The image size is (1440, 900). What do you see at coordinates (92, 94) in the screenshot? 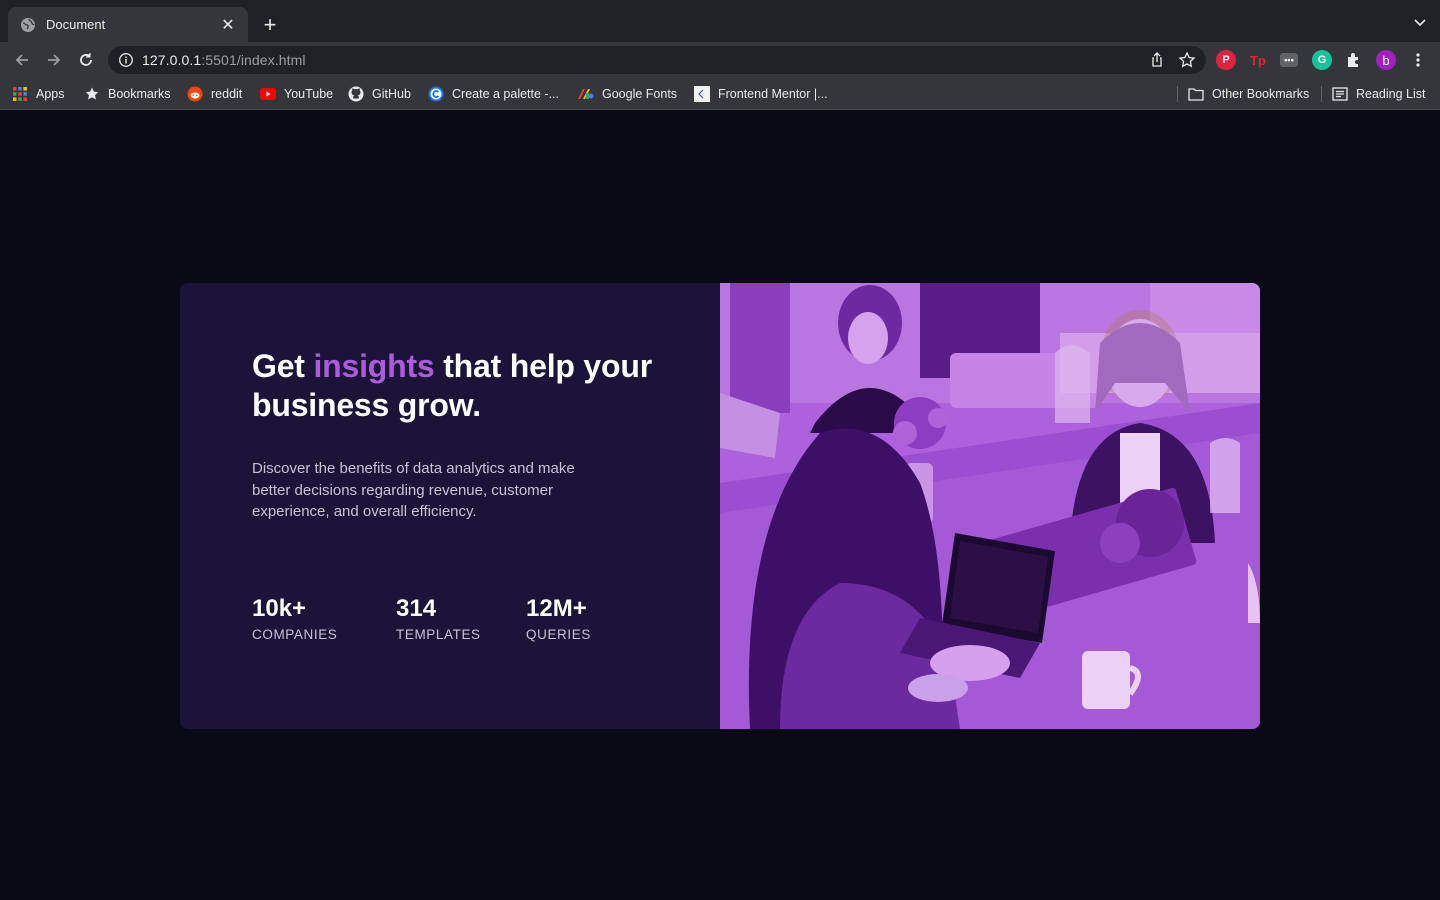
I see `star-icon` at bounding box center [92, 94].